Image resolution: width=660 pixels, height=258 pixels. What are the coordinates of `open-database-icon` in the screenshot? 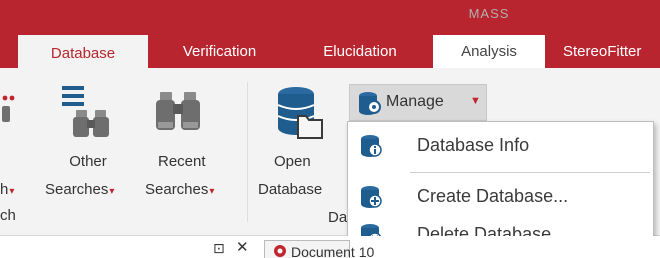 It's located at (301, 113).